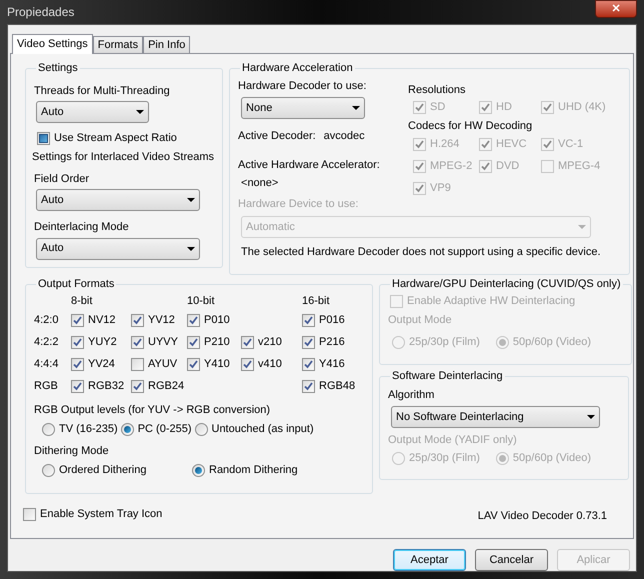 The height and width of the screenshot is (579, 644). I want to click on label: avcodec, so click(344, 136).